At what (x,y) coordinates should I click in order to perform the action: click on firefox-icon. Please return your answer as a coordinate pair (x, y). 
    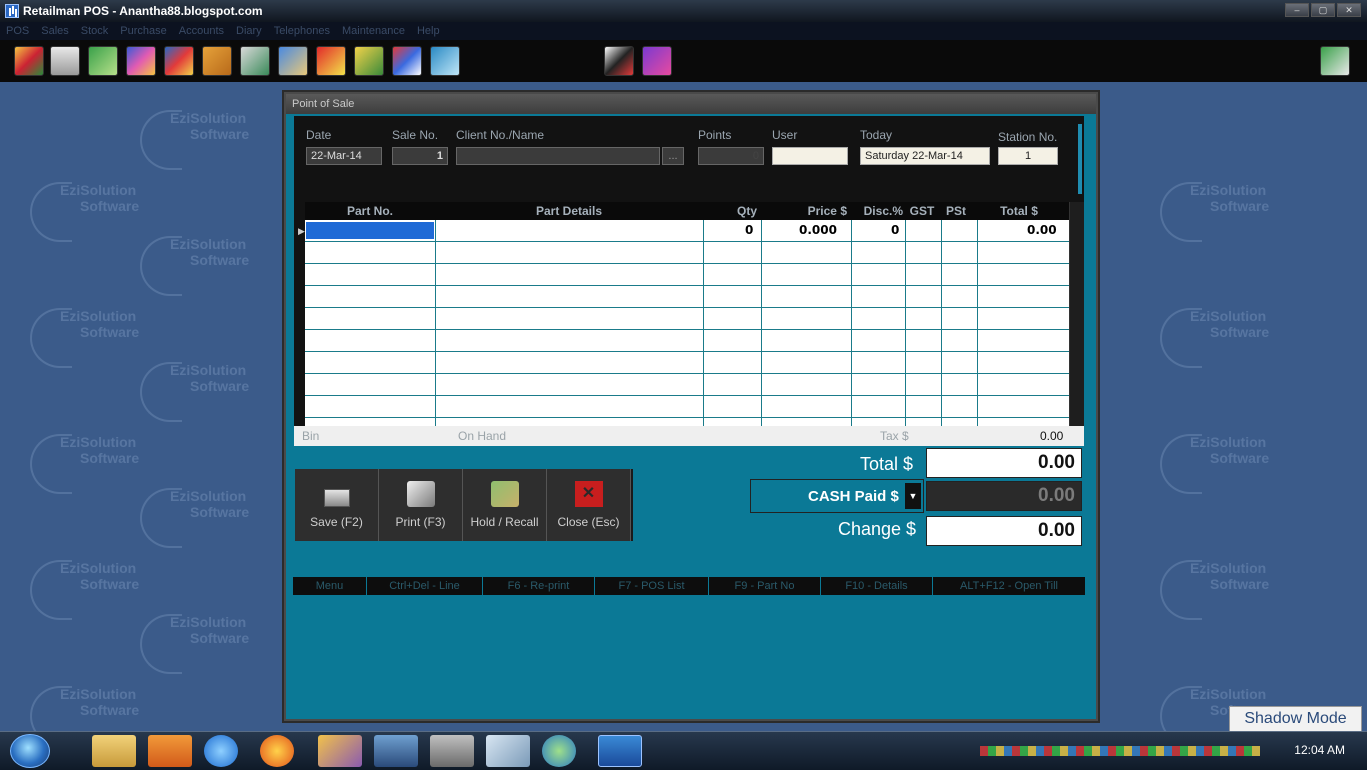
    Looking at the image, I should click on (277, 751).